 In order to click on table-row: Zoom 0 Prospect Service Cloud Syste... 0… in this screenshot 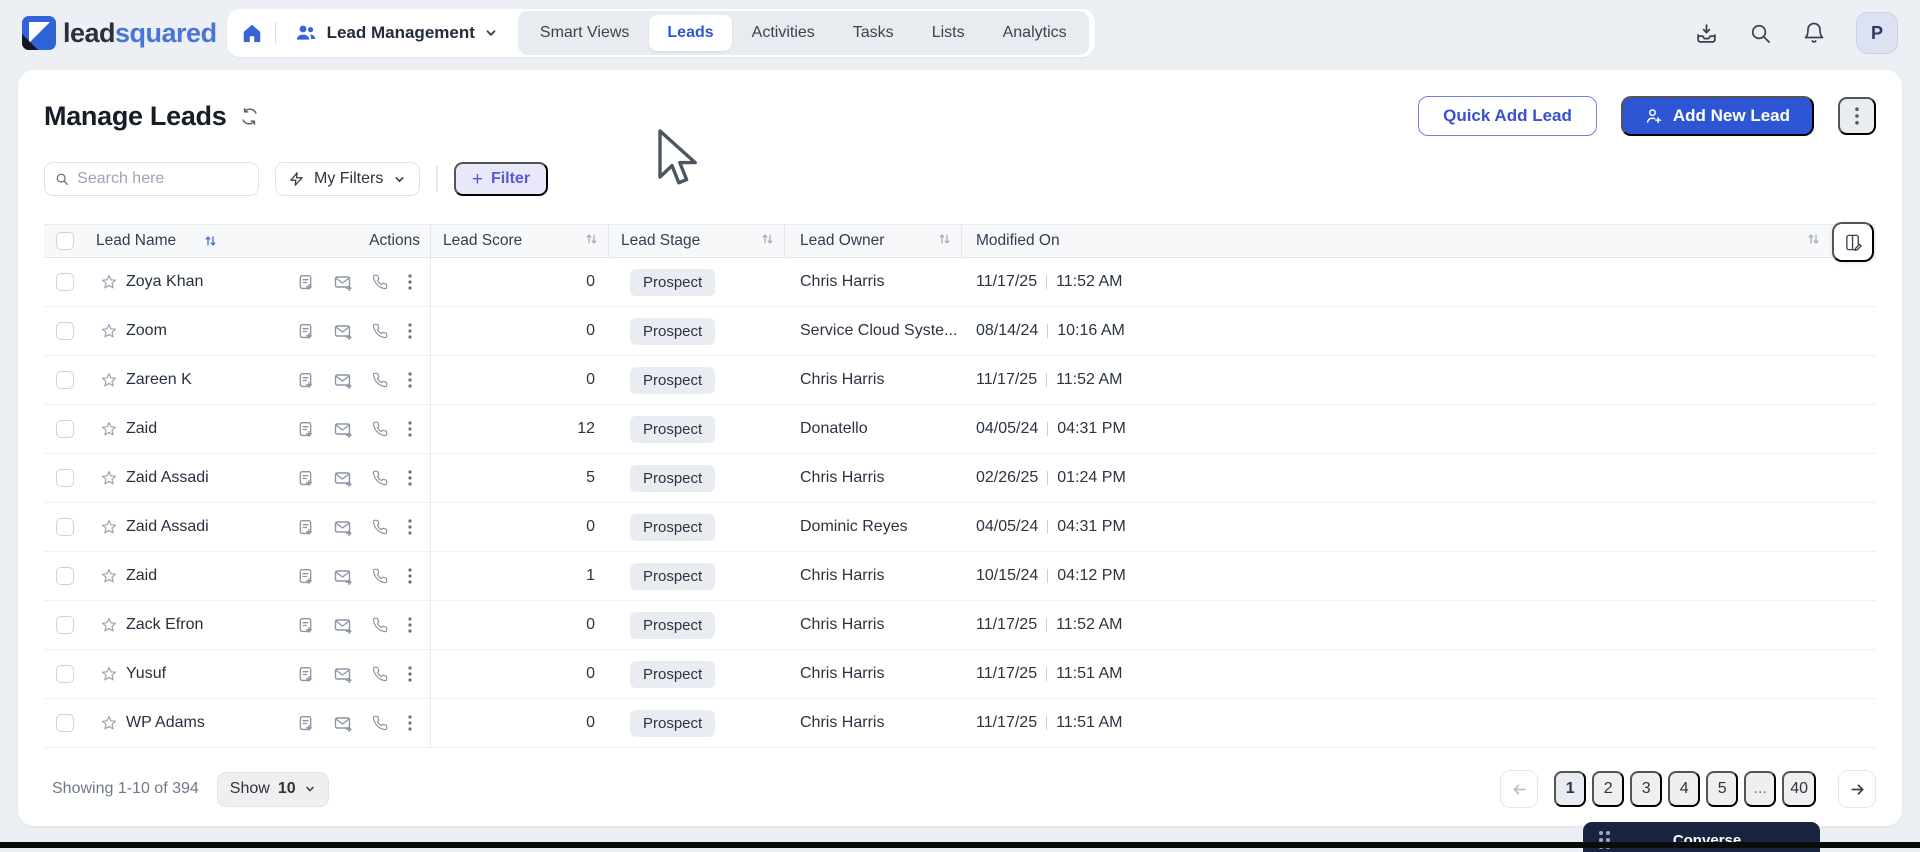, I will do `click(960, 331)`.